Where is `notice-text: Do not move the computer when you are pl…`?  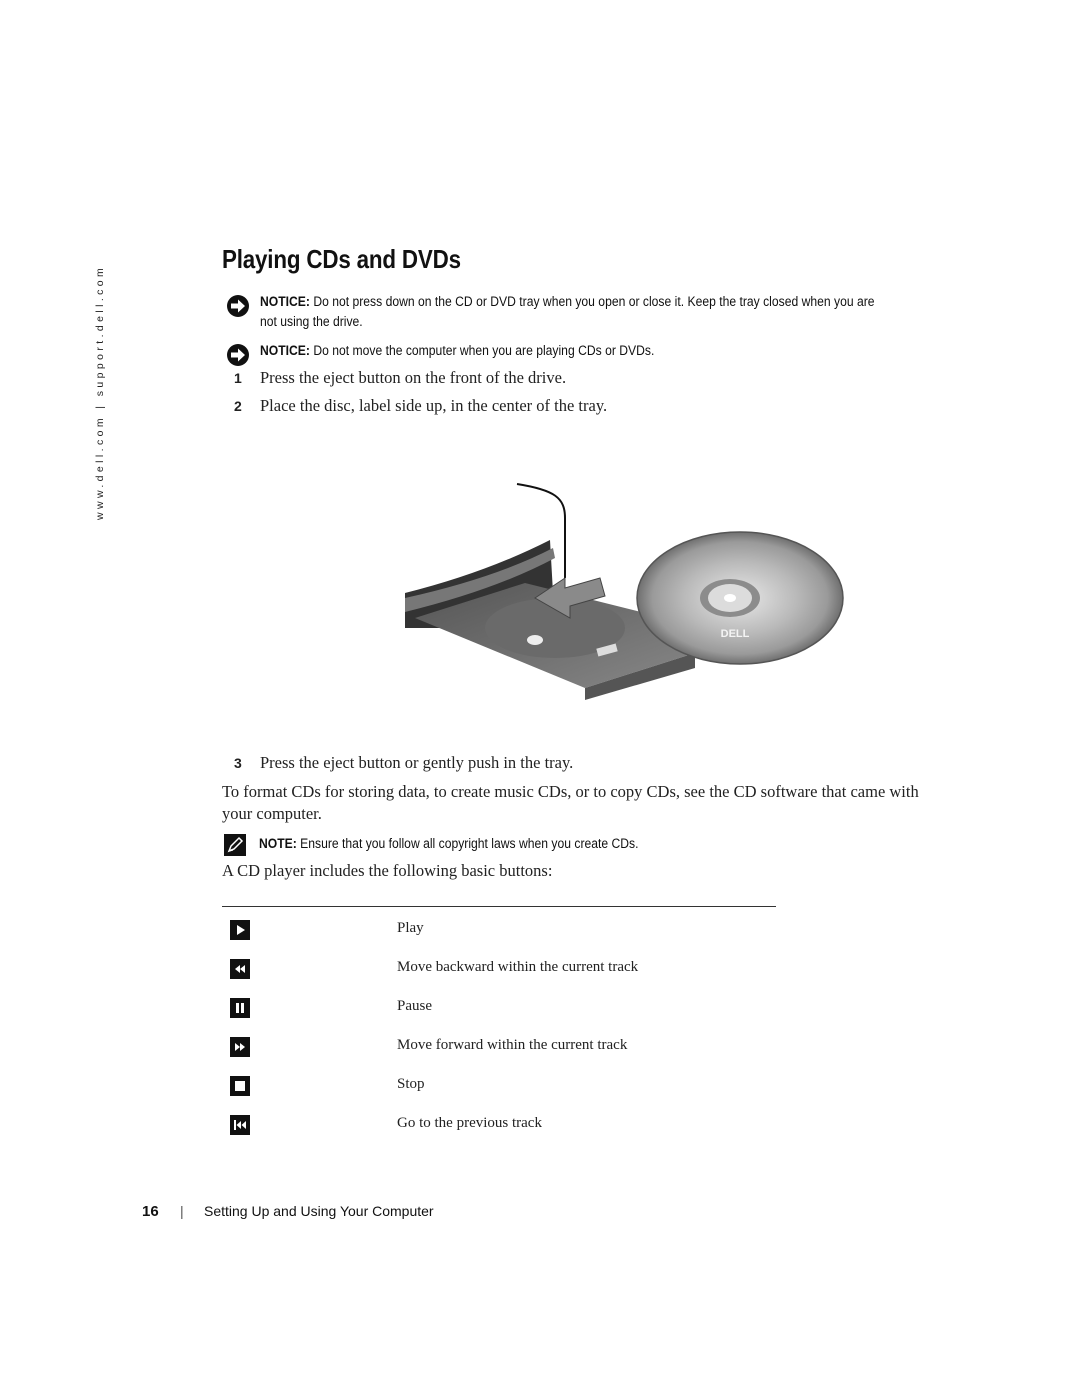 notice-text: Do not move the computer when you are pl… is located at coordinates (482, 350).